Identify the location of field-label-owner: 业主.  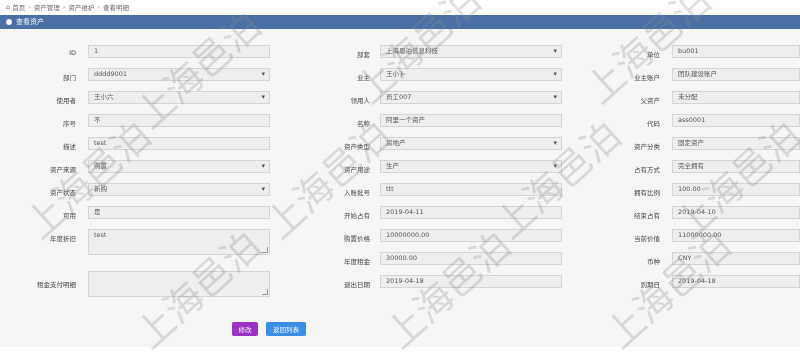
(363, 78).